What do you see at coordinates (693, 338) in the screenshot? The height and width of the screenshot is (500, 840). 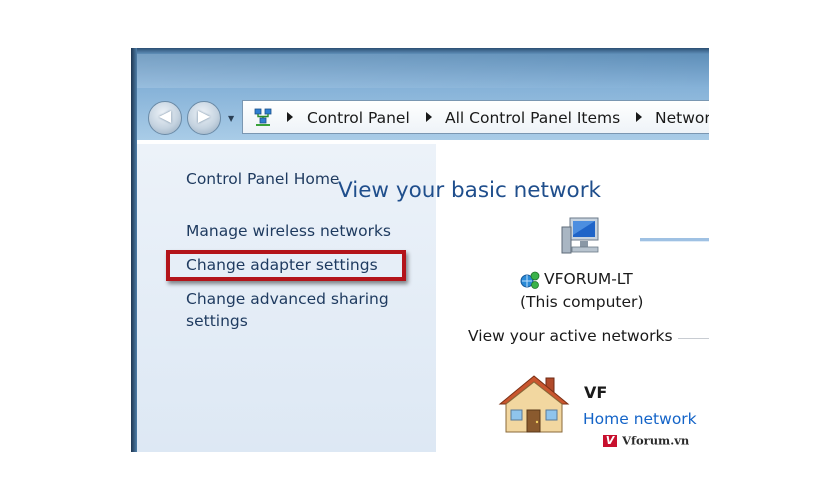 I see `section-divider` at bounding box center [693, 338].